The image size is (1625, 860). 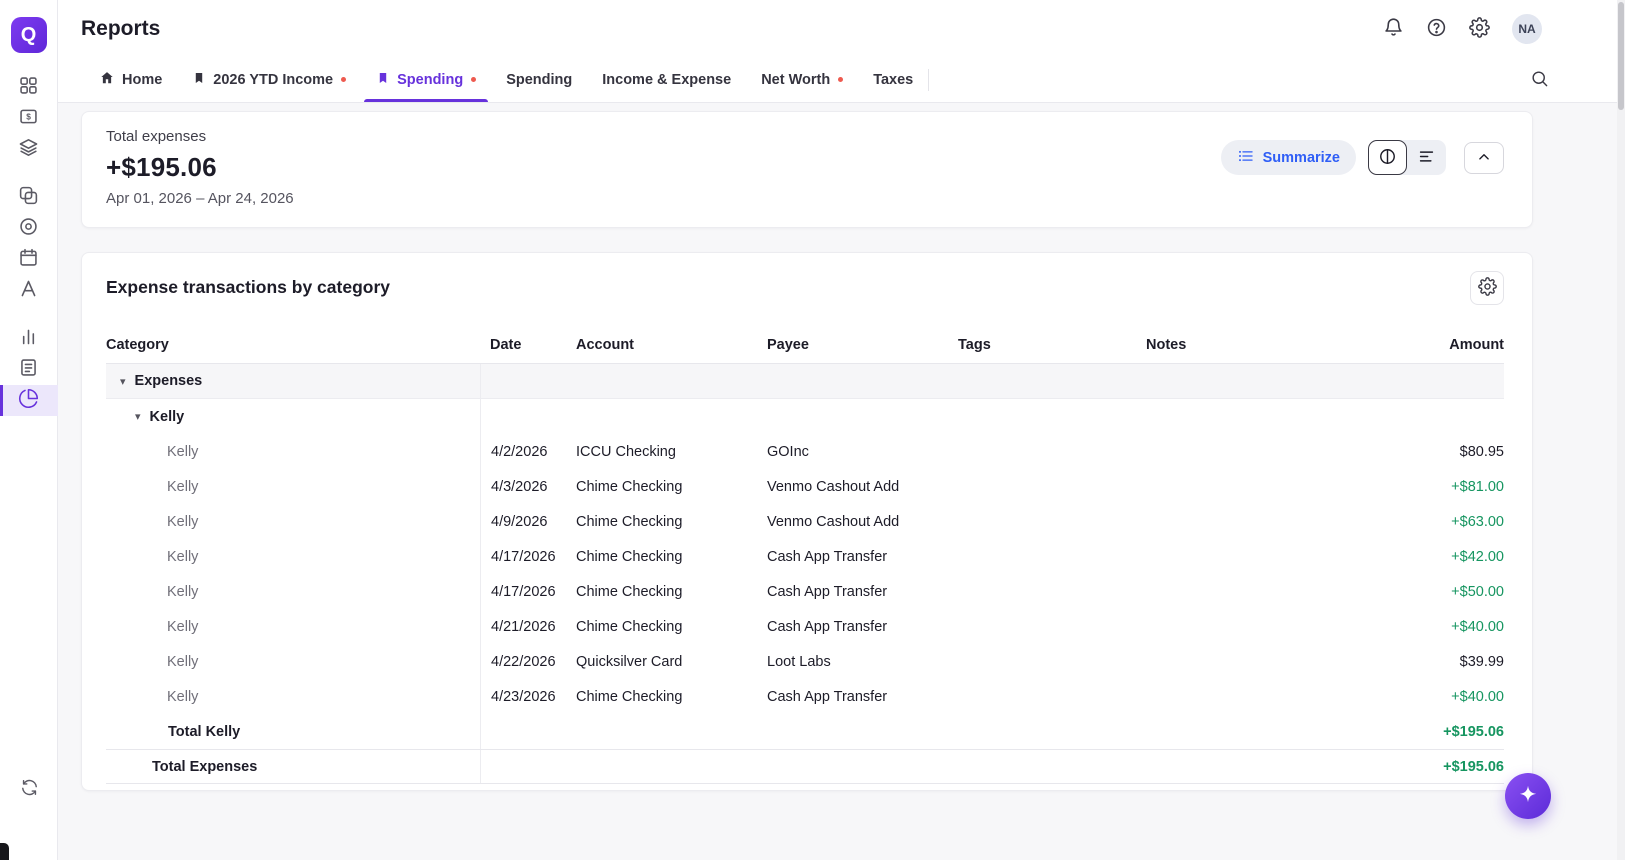 What do you see at coordinates (29, 338) in the screenshot?
I see `sidebar-item-investments` at bounding box center [29, 338].